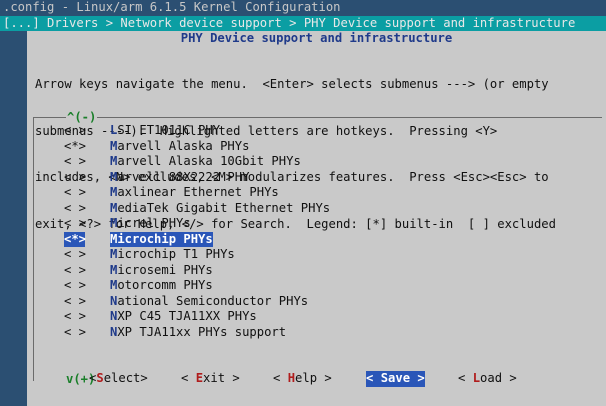 This screenshot has height=406, width=606. What do you see at coordinates (161, 269) in the screenshot?
I see `option-label: Microsemi PHYs` at bounding box center [161, 269].